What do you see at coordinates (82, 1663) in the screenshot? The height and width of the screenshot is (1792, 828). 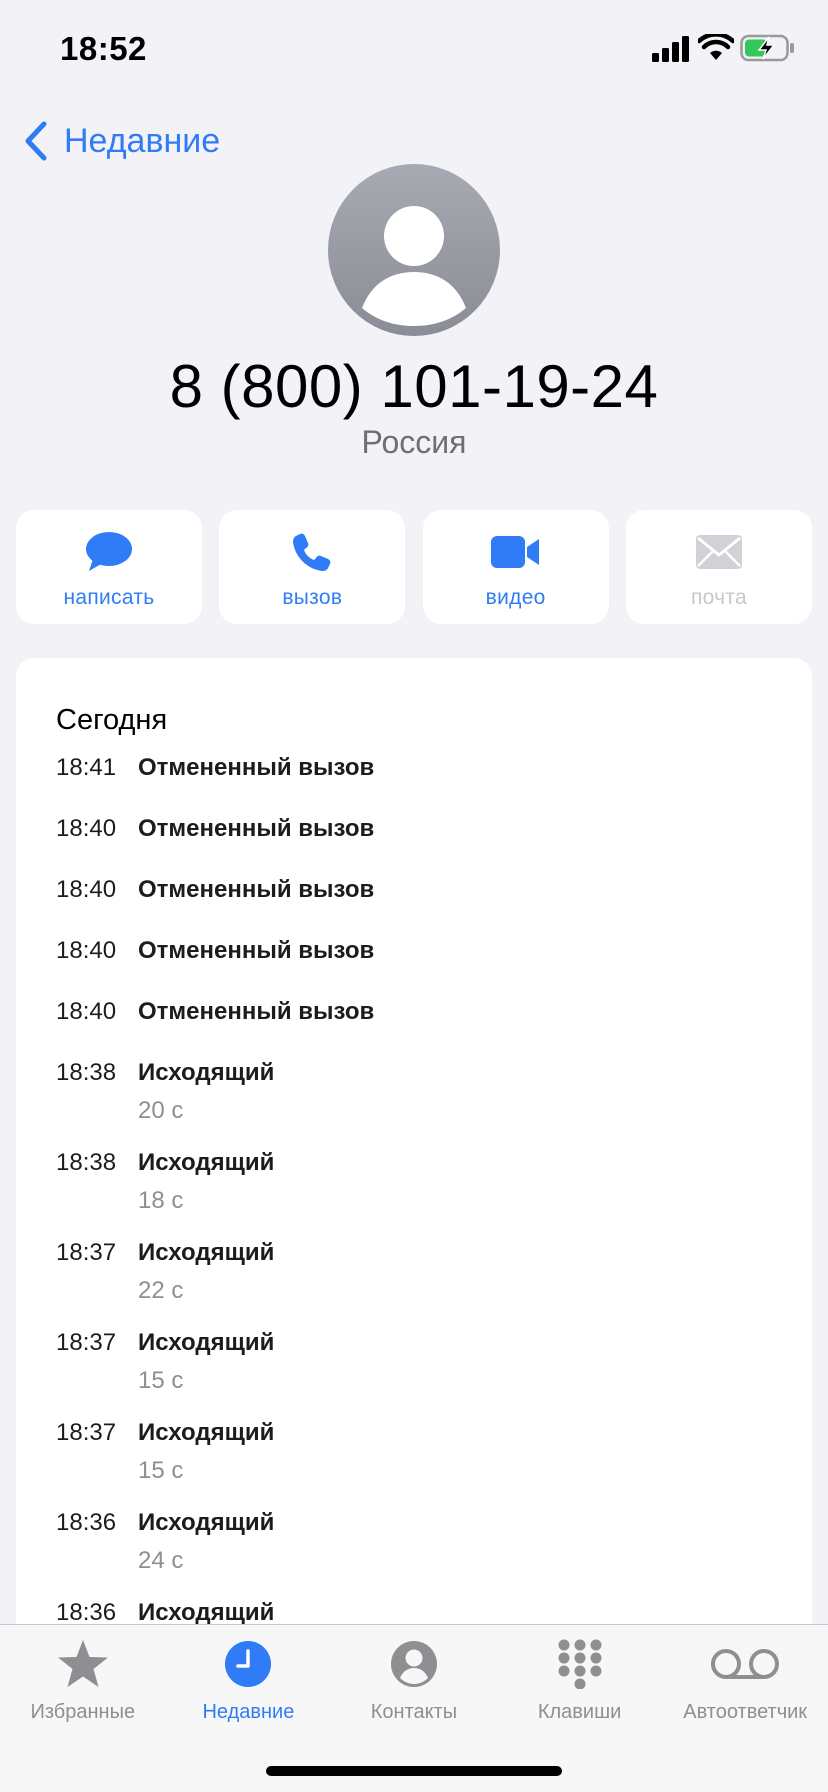 I see `star-icon` at bounding box center [82, 1663].